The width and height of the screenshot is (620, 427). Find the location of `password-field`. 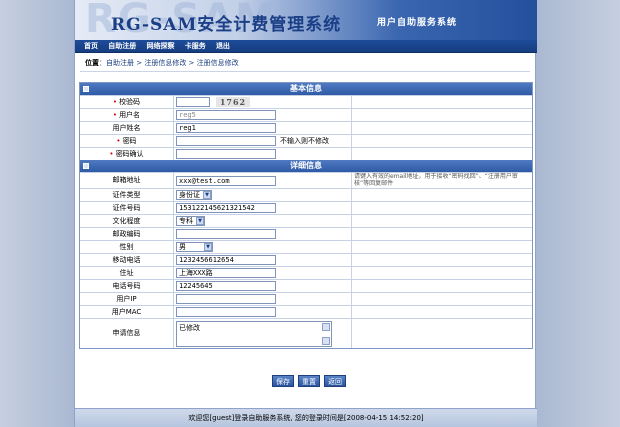

password-field is located at coordinates (226, 141).